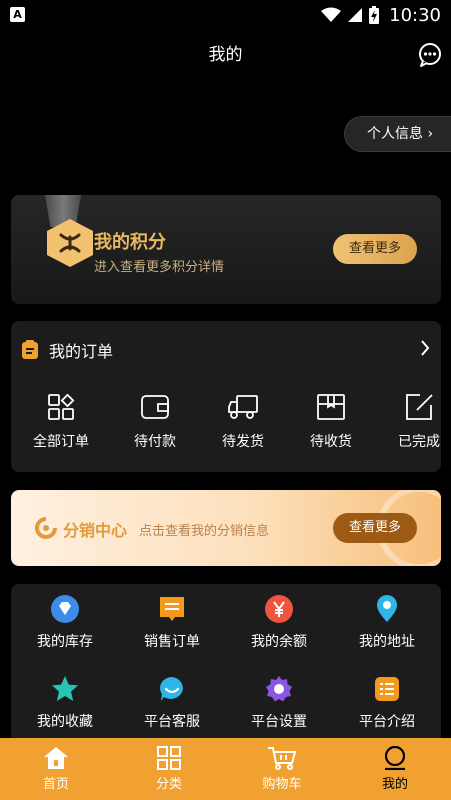  What do you see at coordinates (168, 784) in the screenshot?
I see `tab-label: 分类` at bounding box center [168, 784].